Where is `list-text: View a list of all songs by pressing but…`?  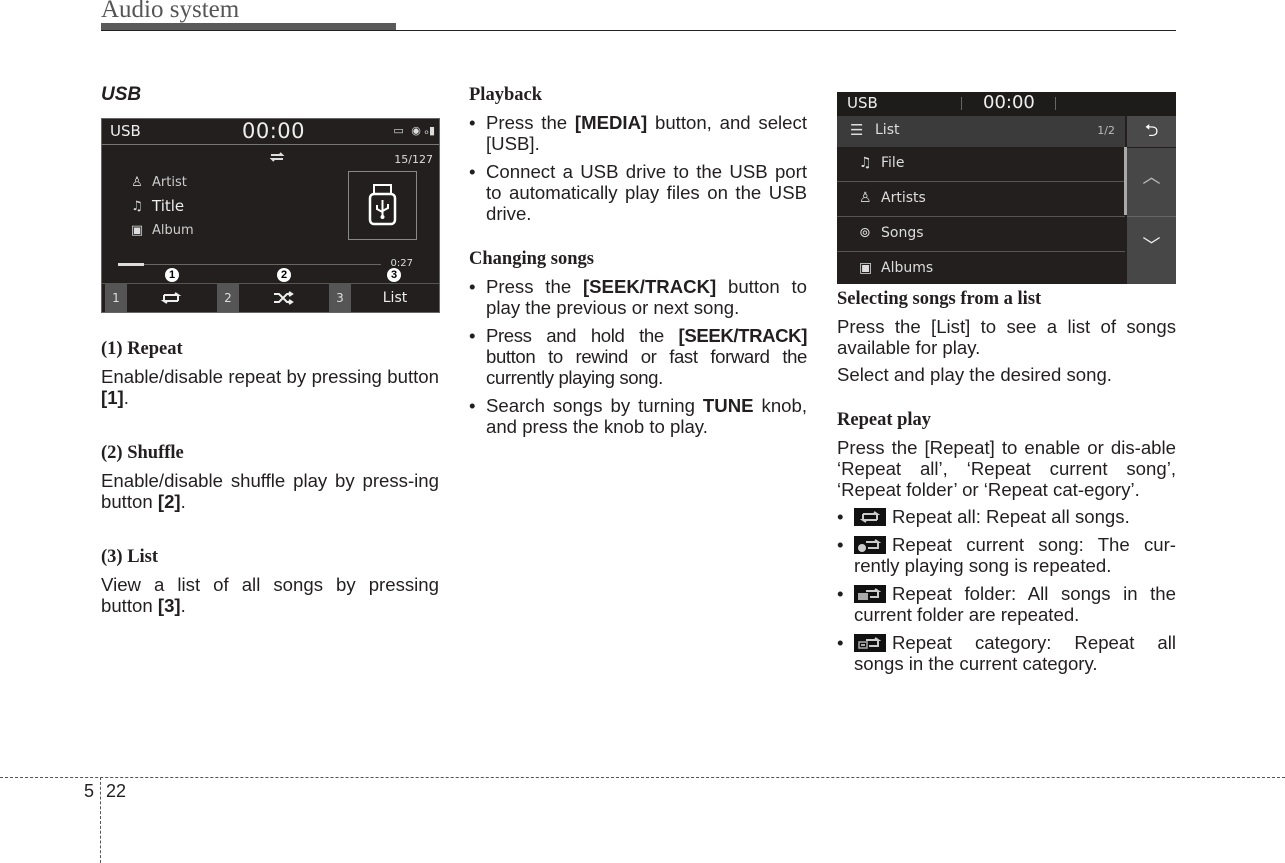
list-text: View a list of all songs by pressing but… is located at coordinates (270, 595).